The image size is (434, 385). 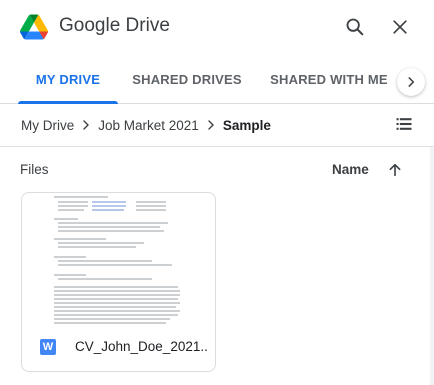 What do you see at coordinates (47, 125) in the screenshot?
I see `breadcrumb-my-drive: My Drive` at bounding box center [47, 125].